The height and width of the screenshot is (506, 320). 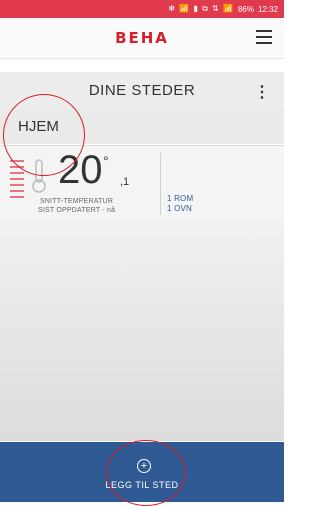 I want to click on app-header: BEHA, so click(x=142, y=38).